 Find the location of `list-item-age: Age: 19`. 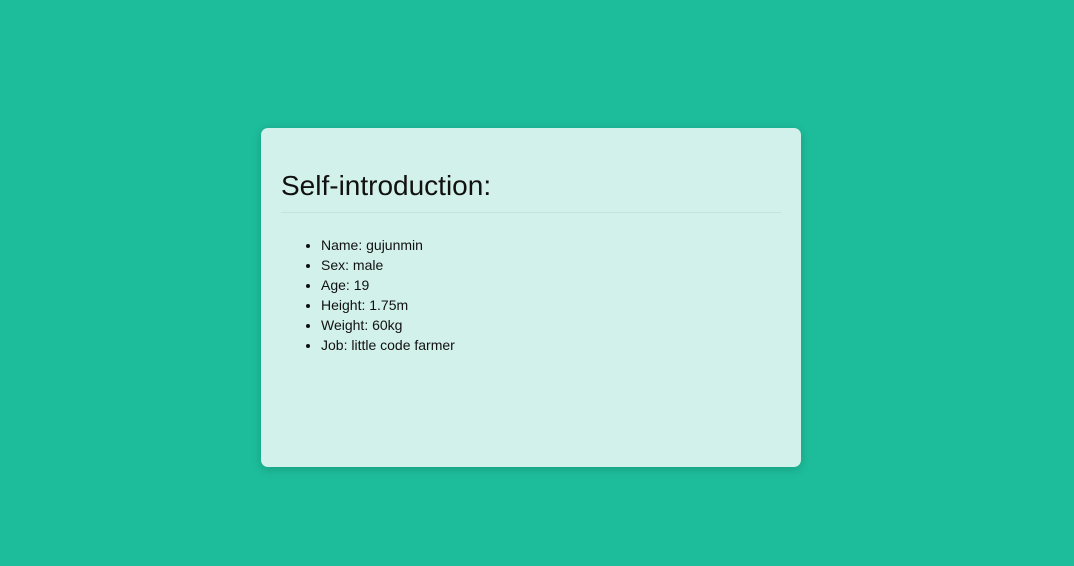

list-item-age: Age: 19 is located at coordinates (551, 285).